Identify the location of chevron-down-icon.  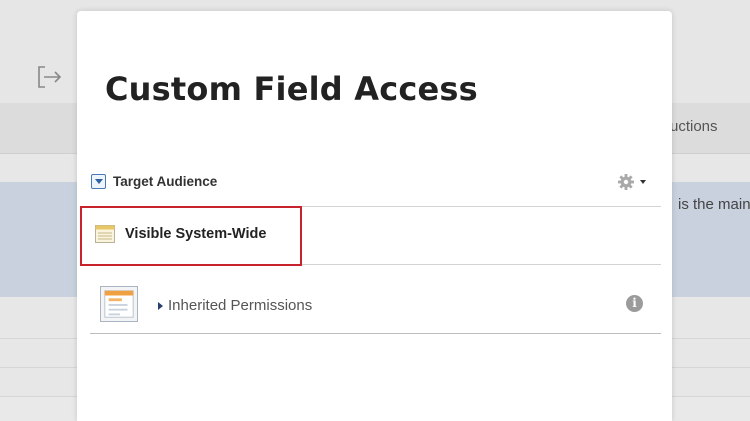
(643, 182).